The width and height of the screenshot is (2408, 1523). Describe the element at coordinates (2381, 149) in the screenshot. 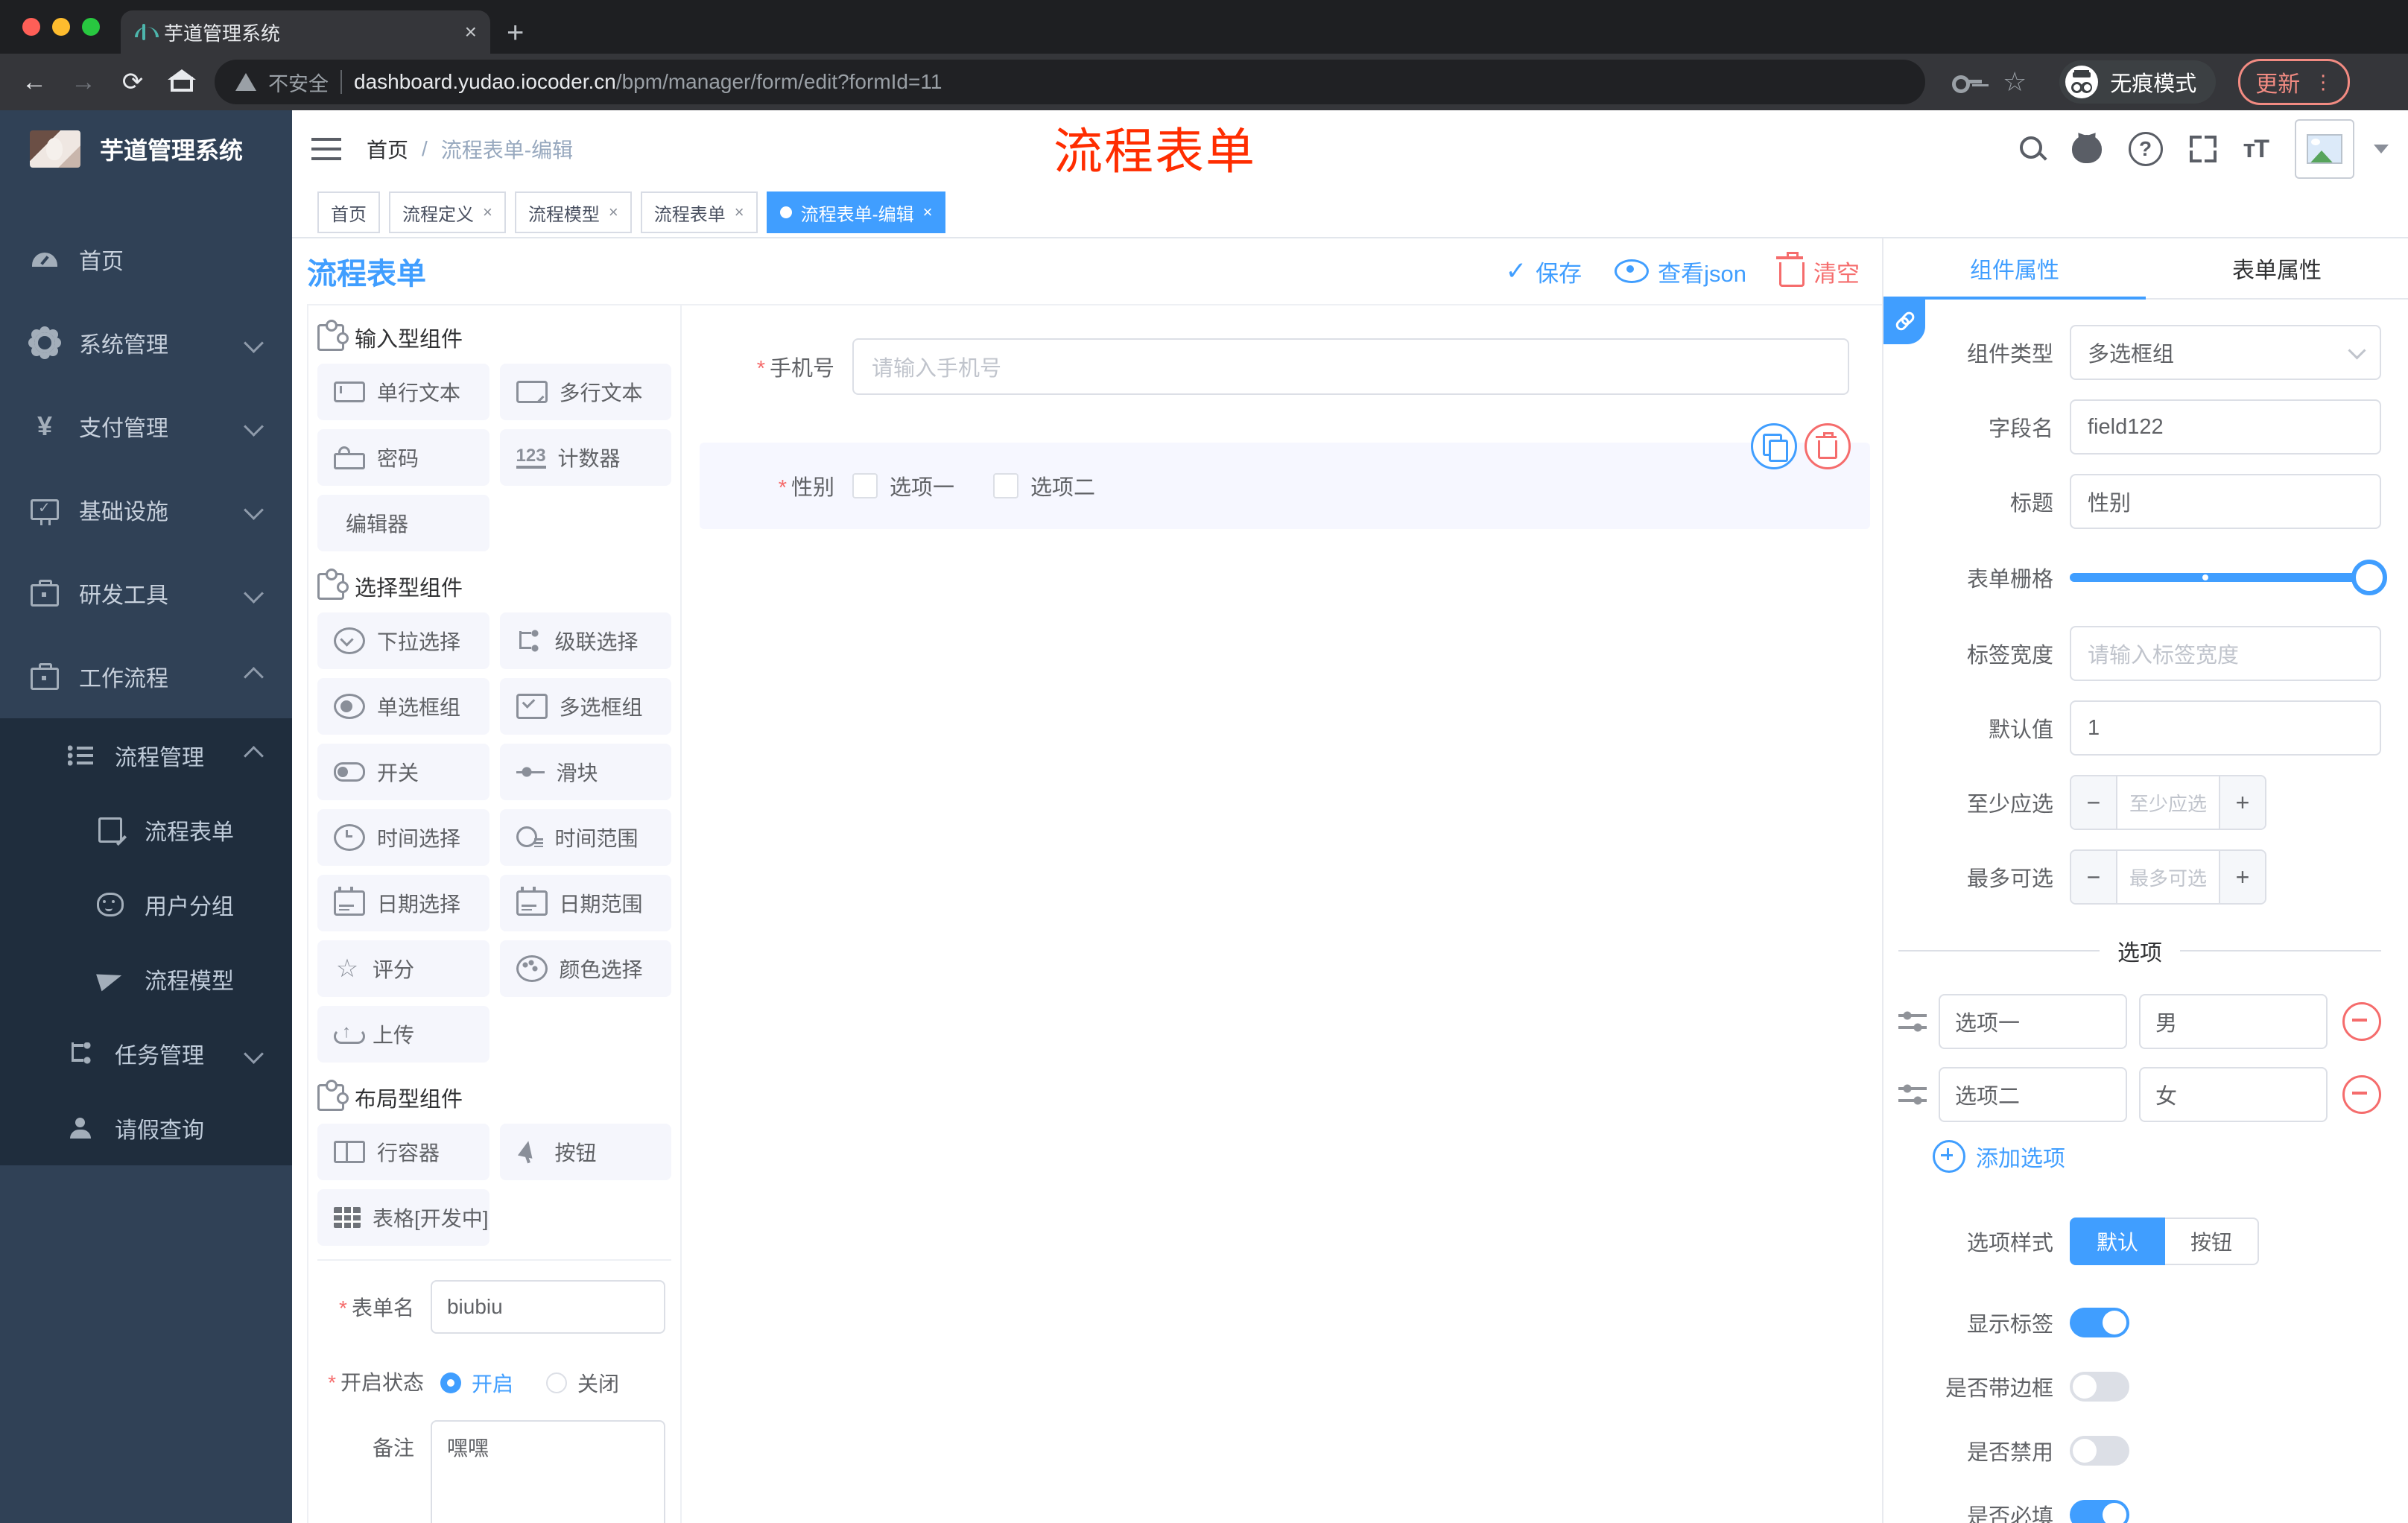

I see `chevron-down-icon` at that location.